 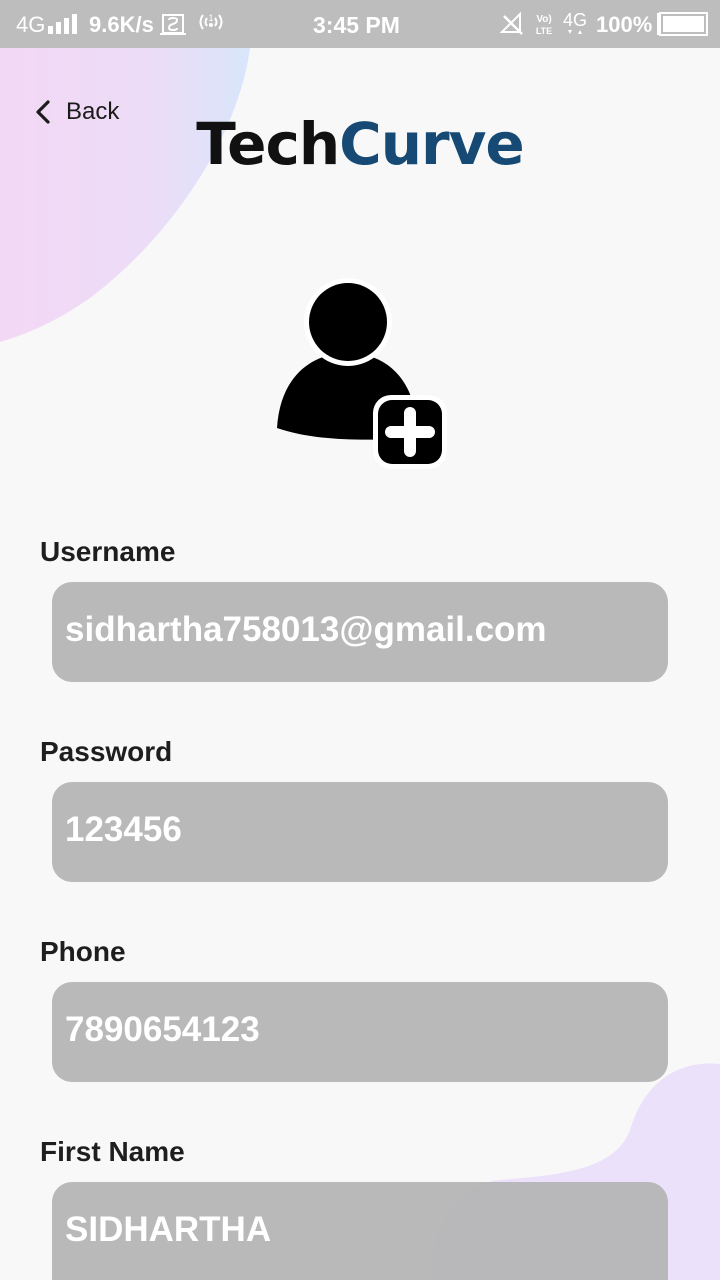 I want to click on username-label: Username, so click(x=108, y=551).